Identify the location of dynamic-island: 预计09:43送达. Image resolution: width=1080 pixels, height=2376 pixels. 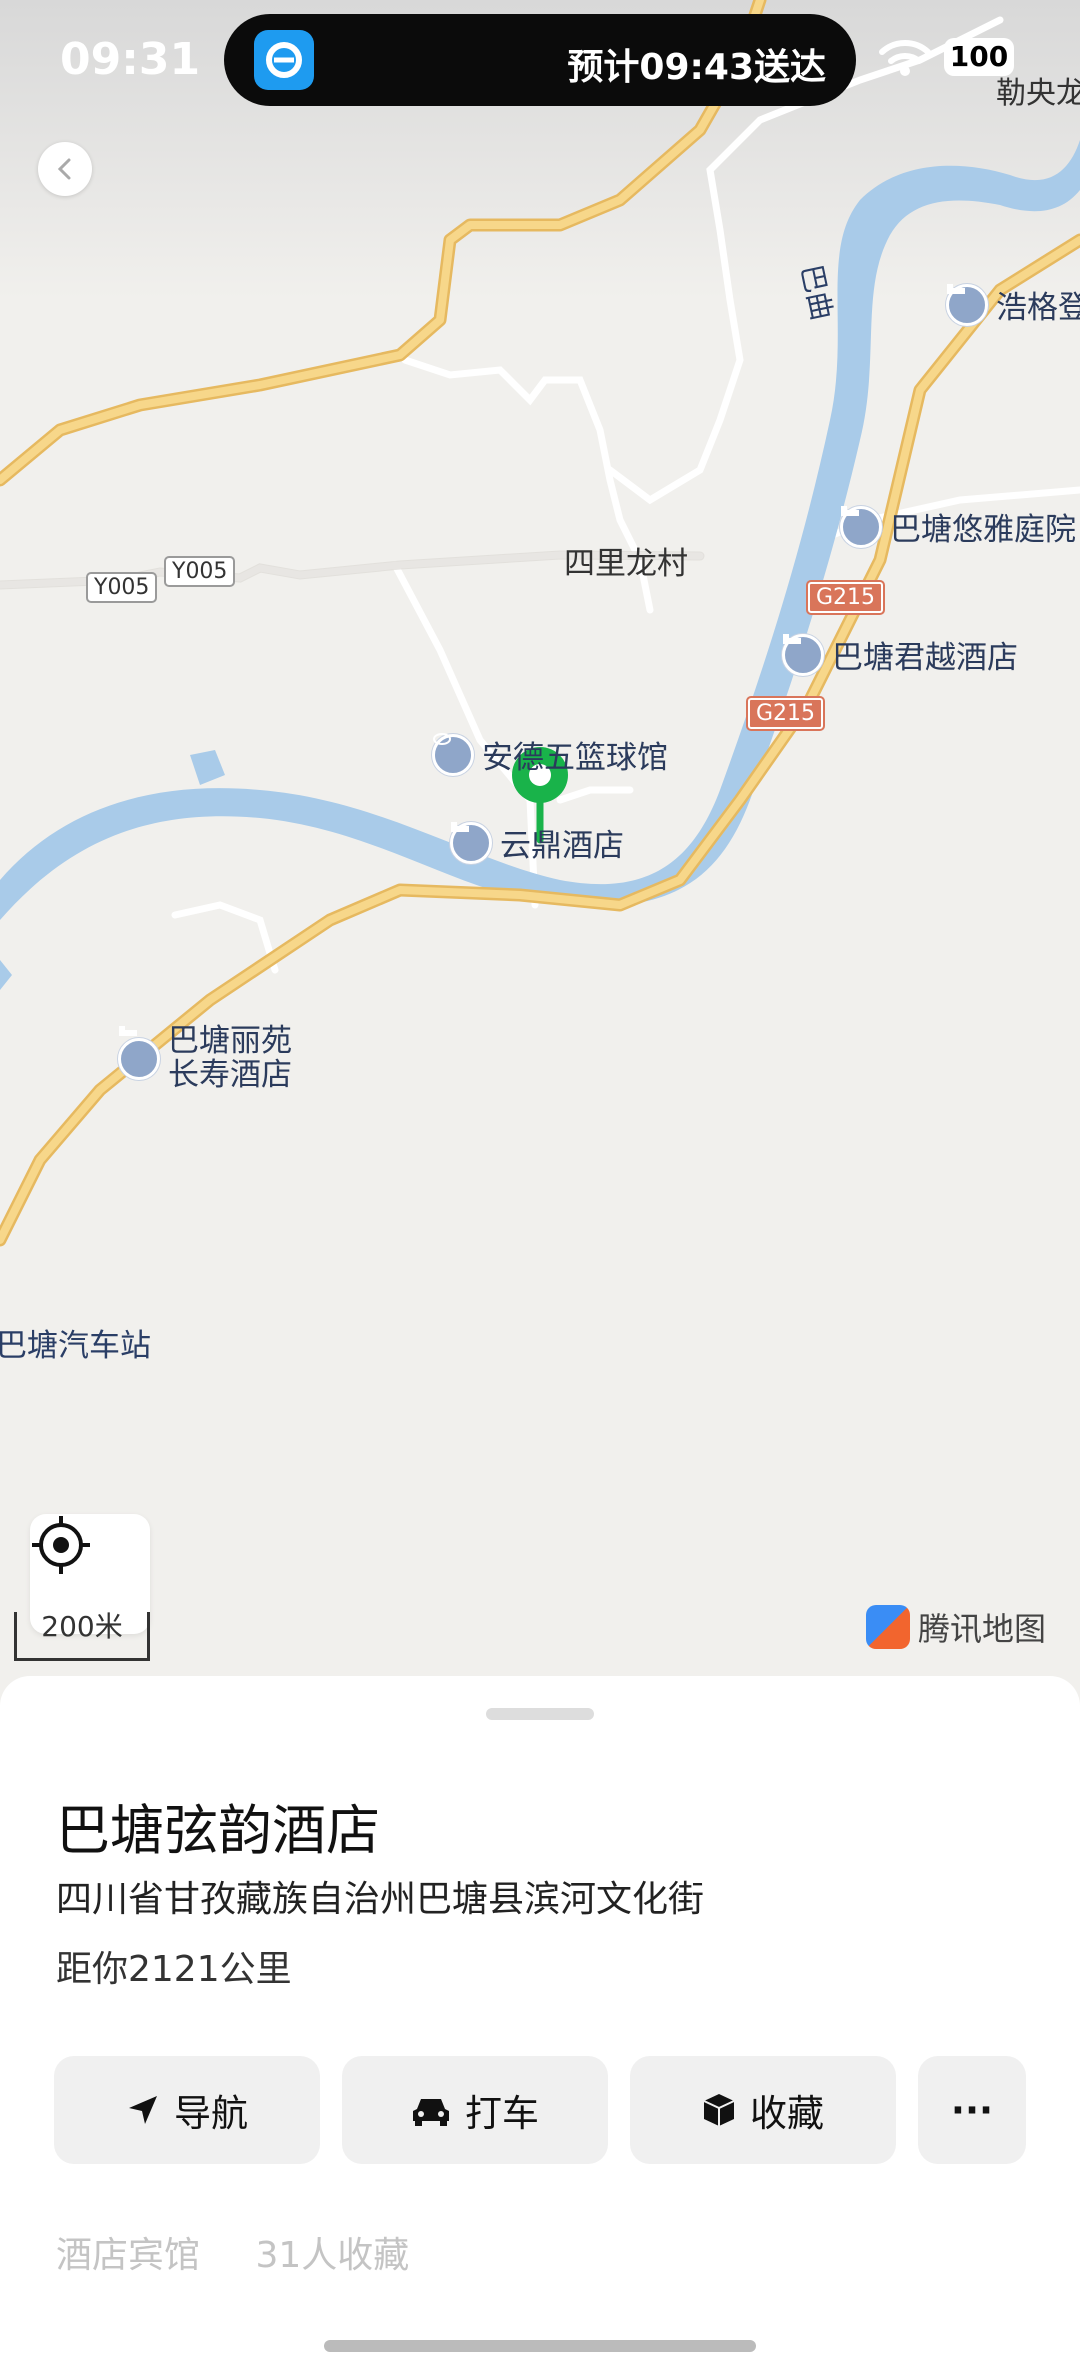
(540, 60).